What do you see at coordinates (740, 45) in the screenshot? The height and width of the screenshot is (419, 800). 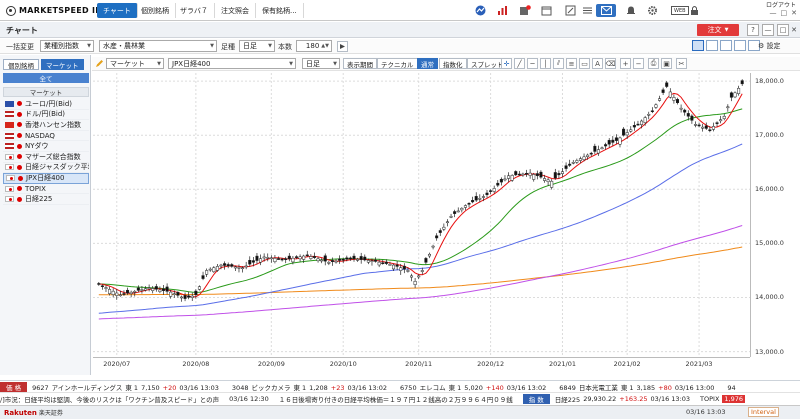 I see `layout-4-button` at bounding box center [740, 45].